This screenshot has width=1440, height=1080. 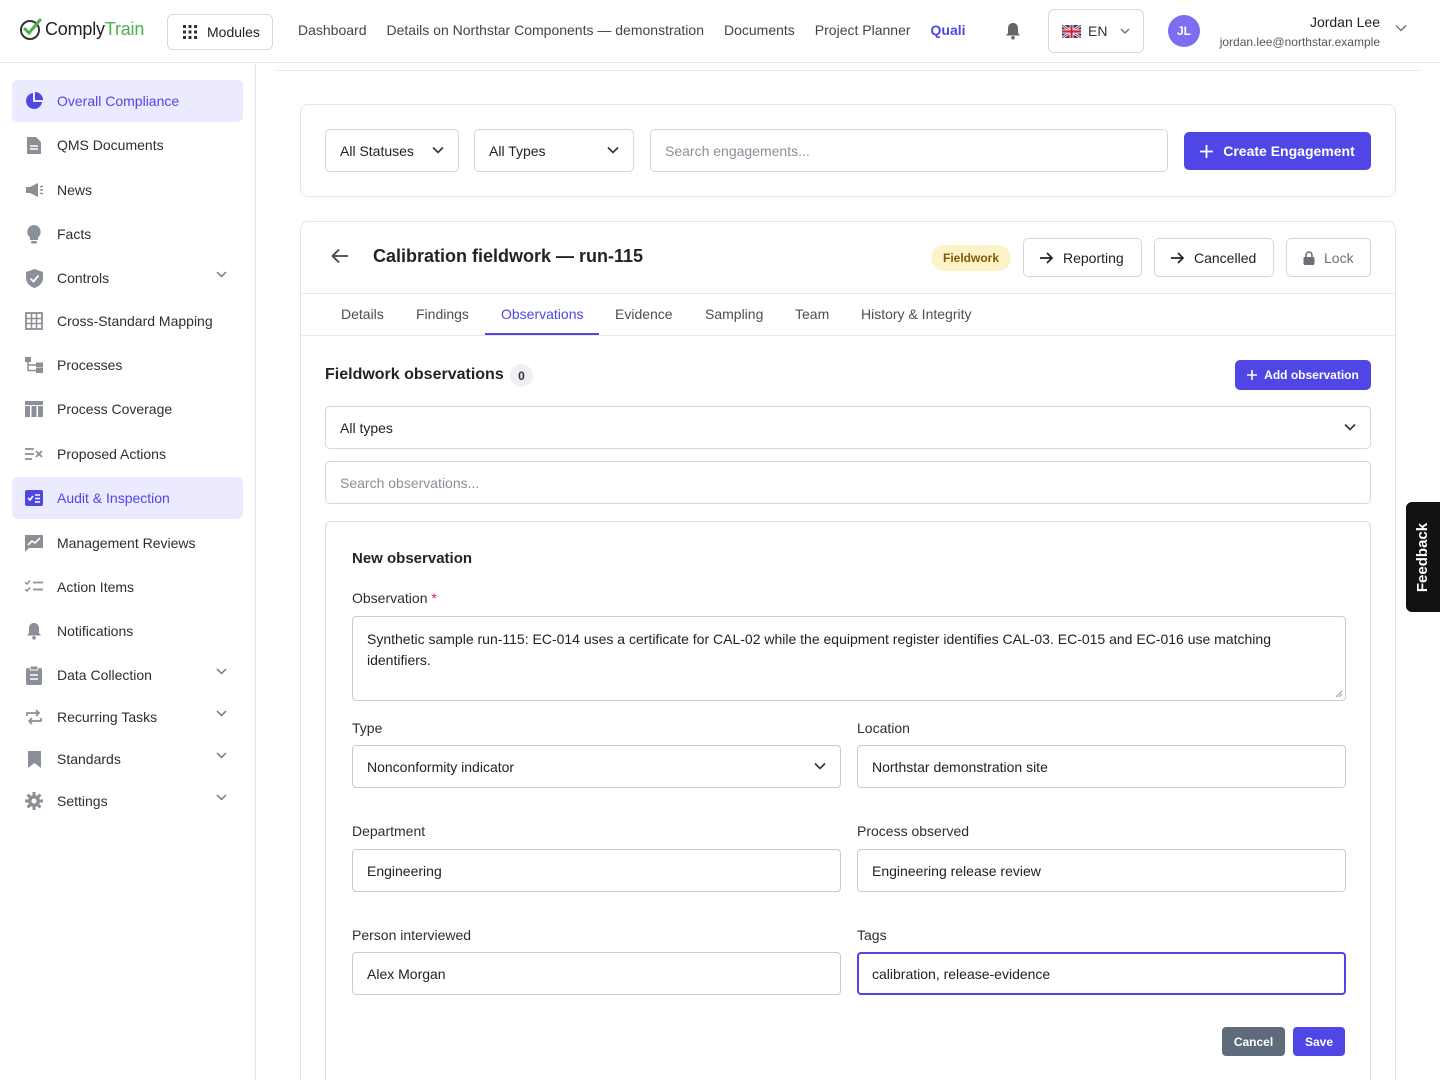 What do you see at coordinates (883, 728) in the screenshot?
I see `location-label: Location` at bounding box center [883, 728].